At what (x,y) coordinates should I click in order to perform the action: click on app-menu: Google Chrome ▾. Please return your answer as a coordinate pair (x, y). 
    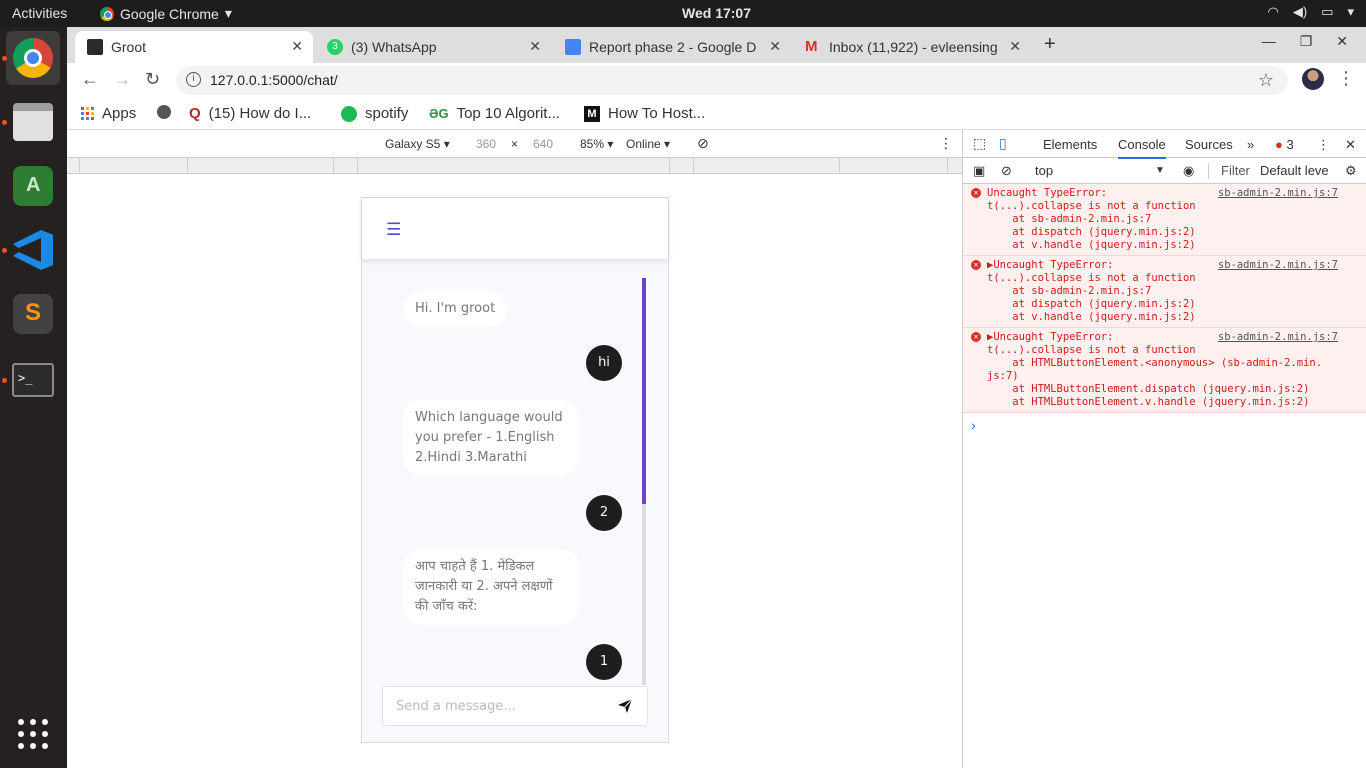
    Looking at the image, I should click on (166, 13).